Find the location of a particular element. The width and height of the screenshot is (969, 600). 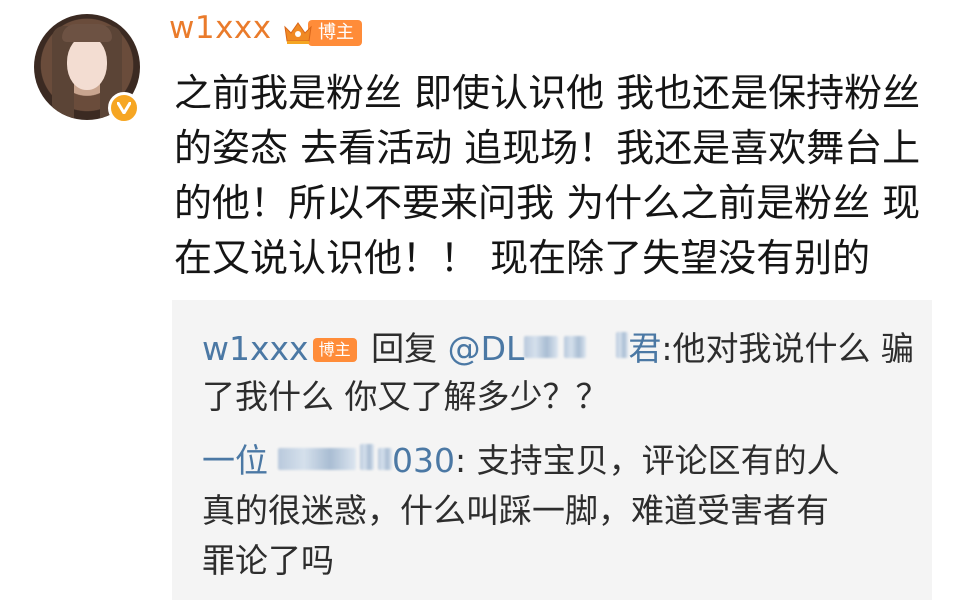

reply-target-suffix: 君 is located at coordinates (644, 348).